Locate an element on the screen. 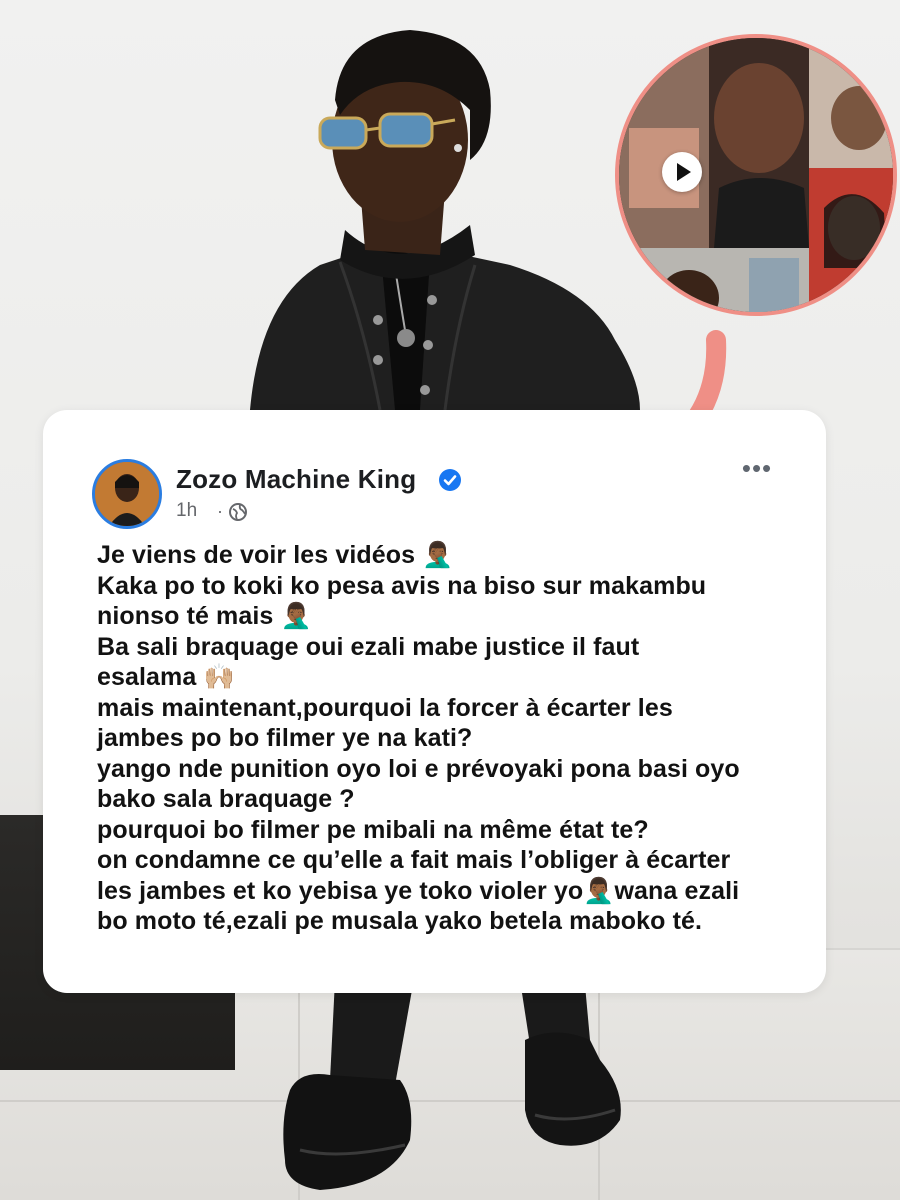 Image resolution: width=900 pixels, height=1200 pixels. post-line: Je viens de voir les vidéos 🤦🏾‍♂️ is located at coordinates (275, 555).